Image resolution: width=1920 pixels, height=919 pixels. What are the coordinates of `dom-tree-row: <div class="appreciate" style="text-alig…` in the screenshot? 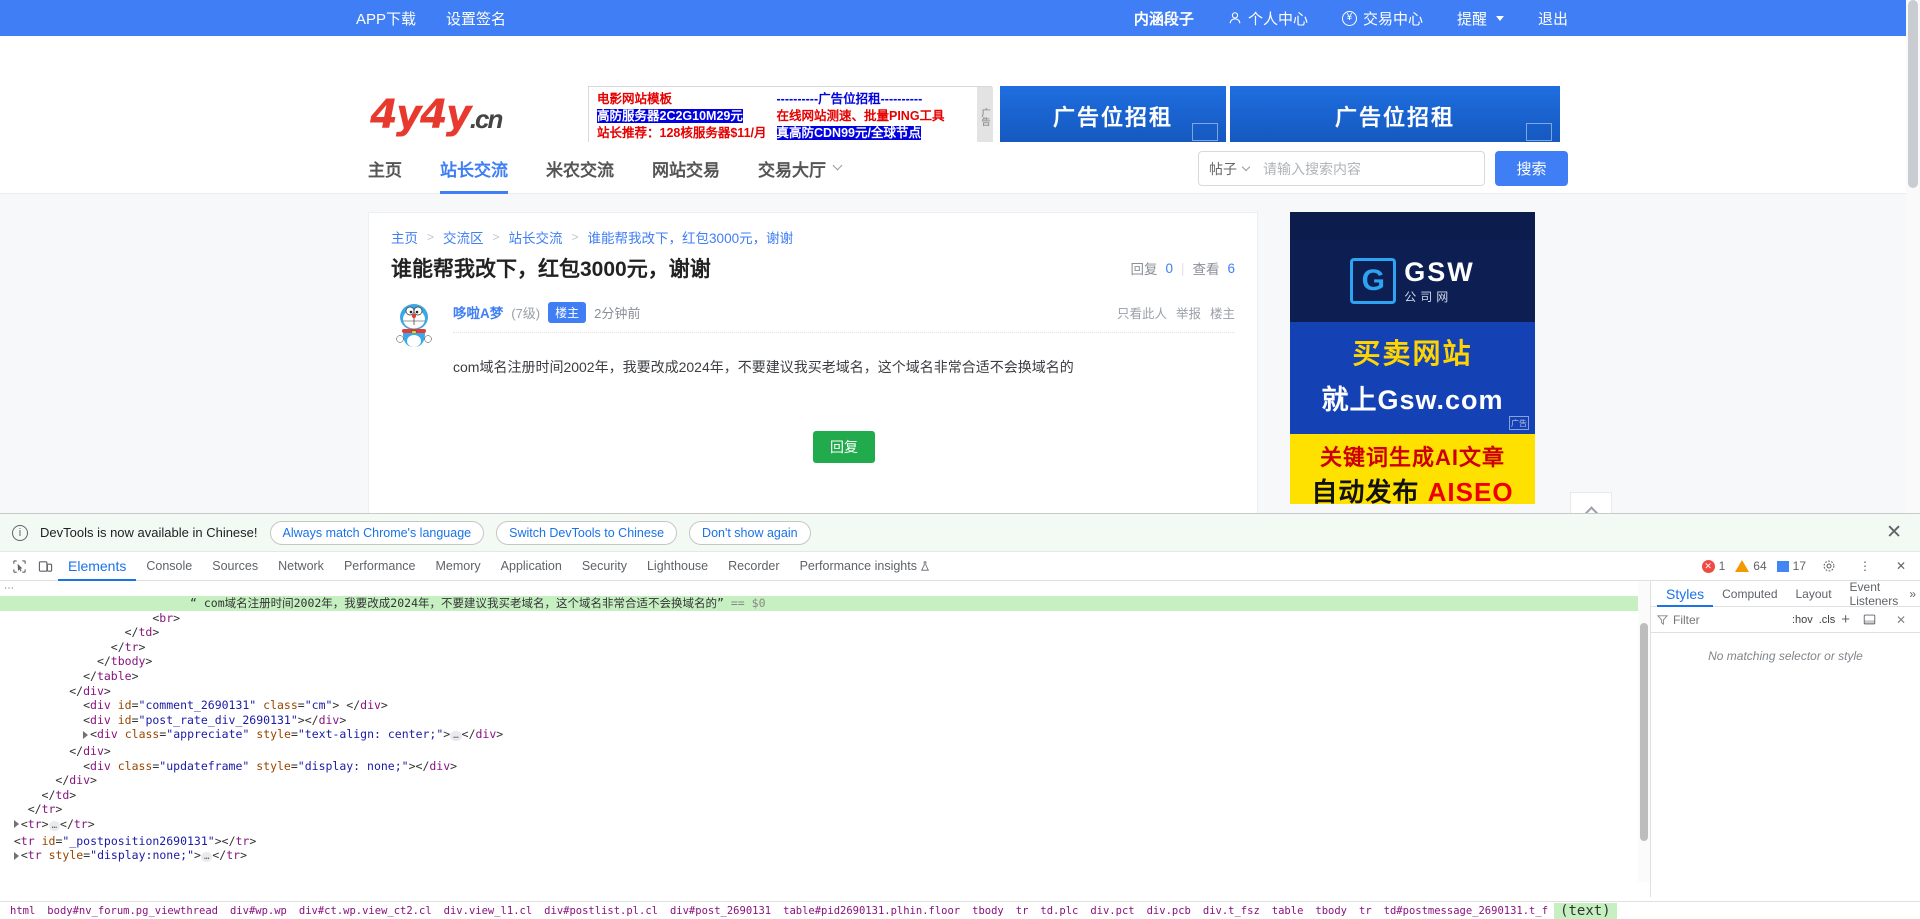 It's located at (825, 735).